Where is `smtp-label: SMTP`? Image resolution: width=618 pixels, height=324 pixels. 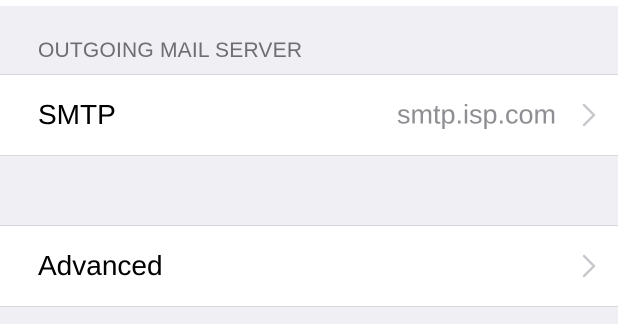 smtp-label: SMTP is located at coordinates (77, 114).